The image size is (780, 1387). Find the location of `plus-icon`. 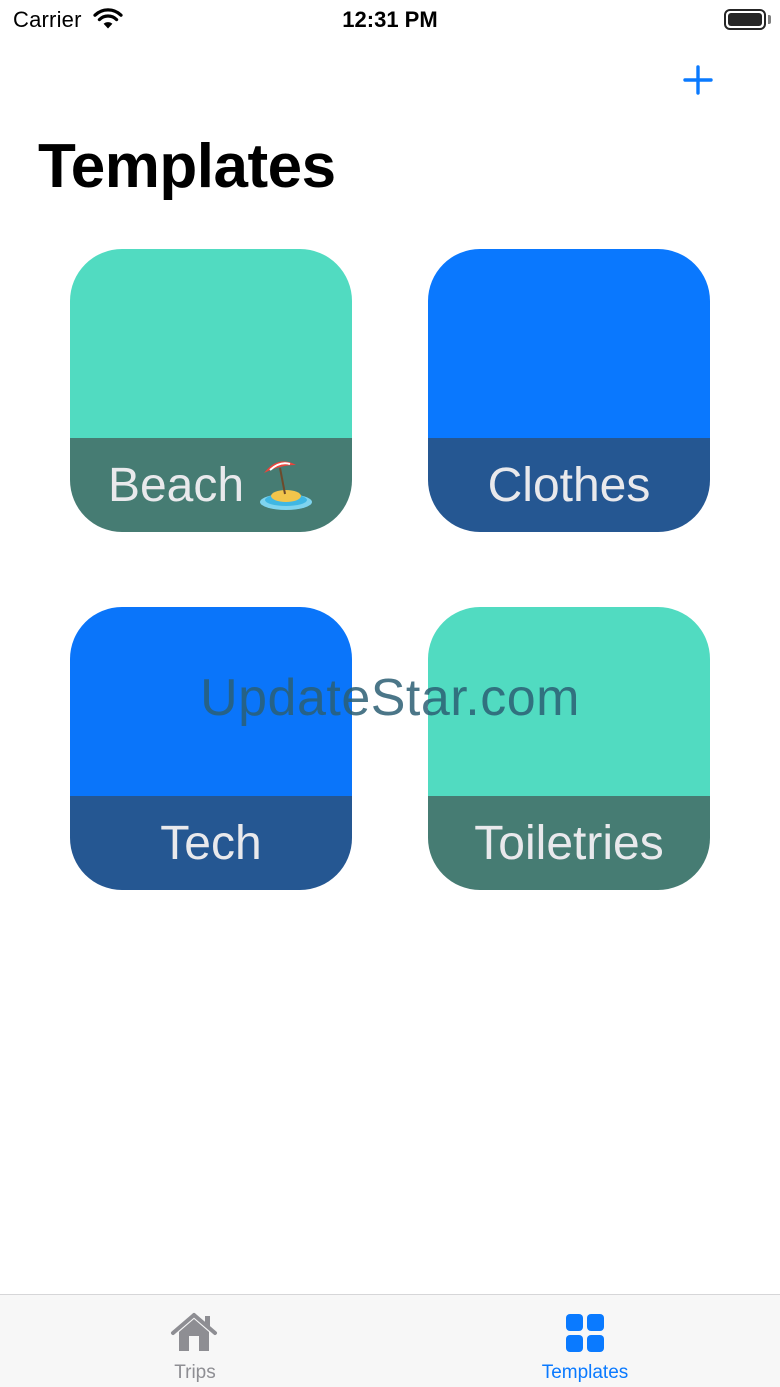

plus-icon is located at coordinates (698, 80).